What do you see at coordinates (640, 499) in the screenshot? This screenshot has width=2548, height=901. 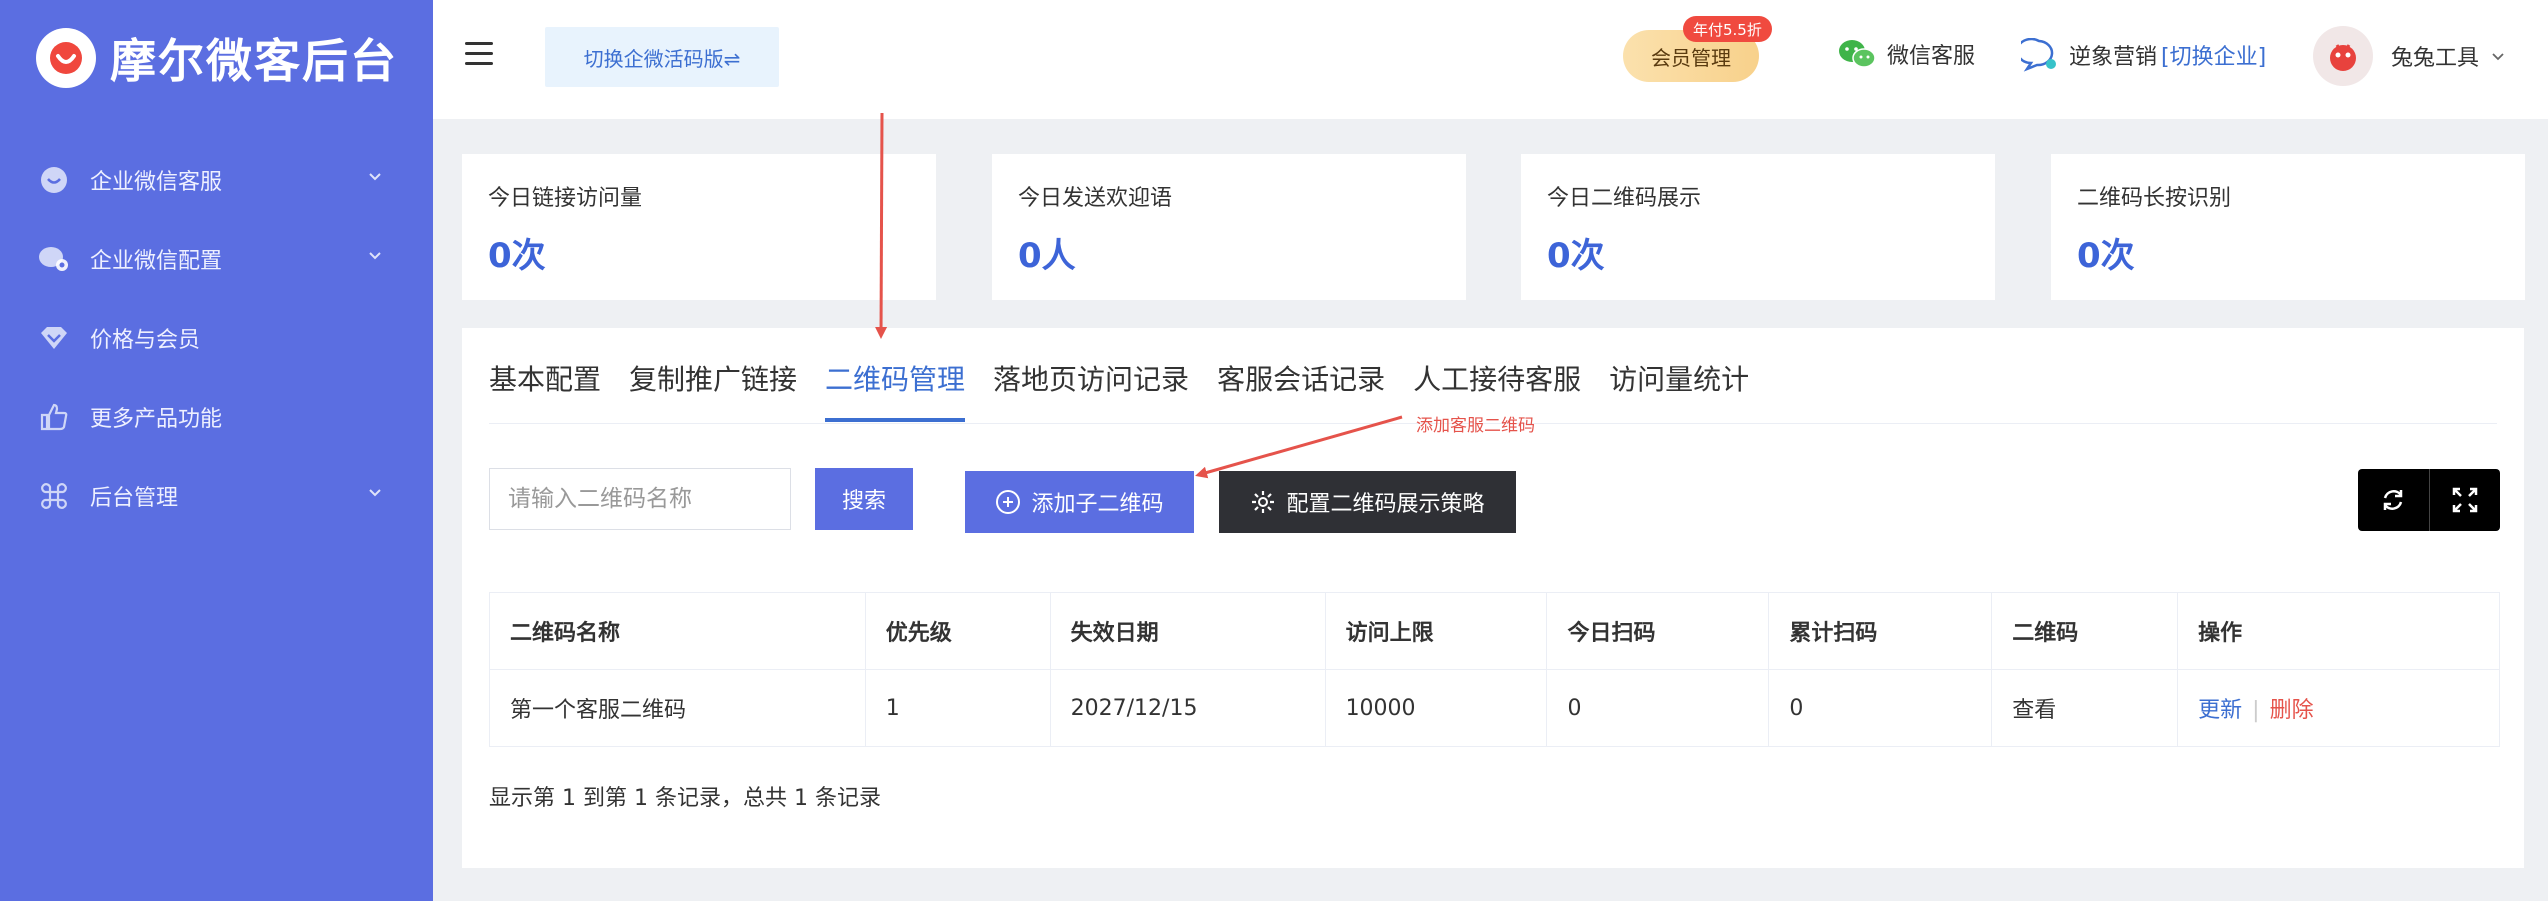 I see `qrcode-search-input` at bounding box center [640, 499].